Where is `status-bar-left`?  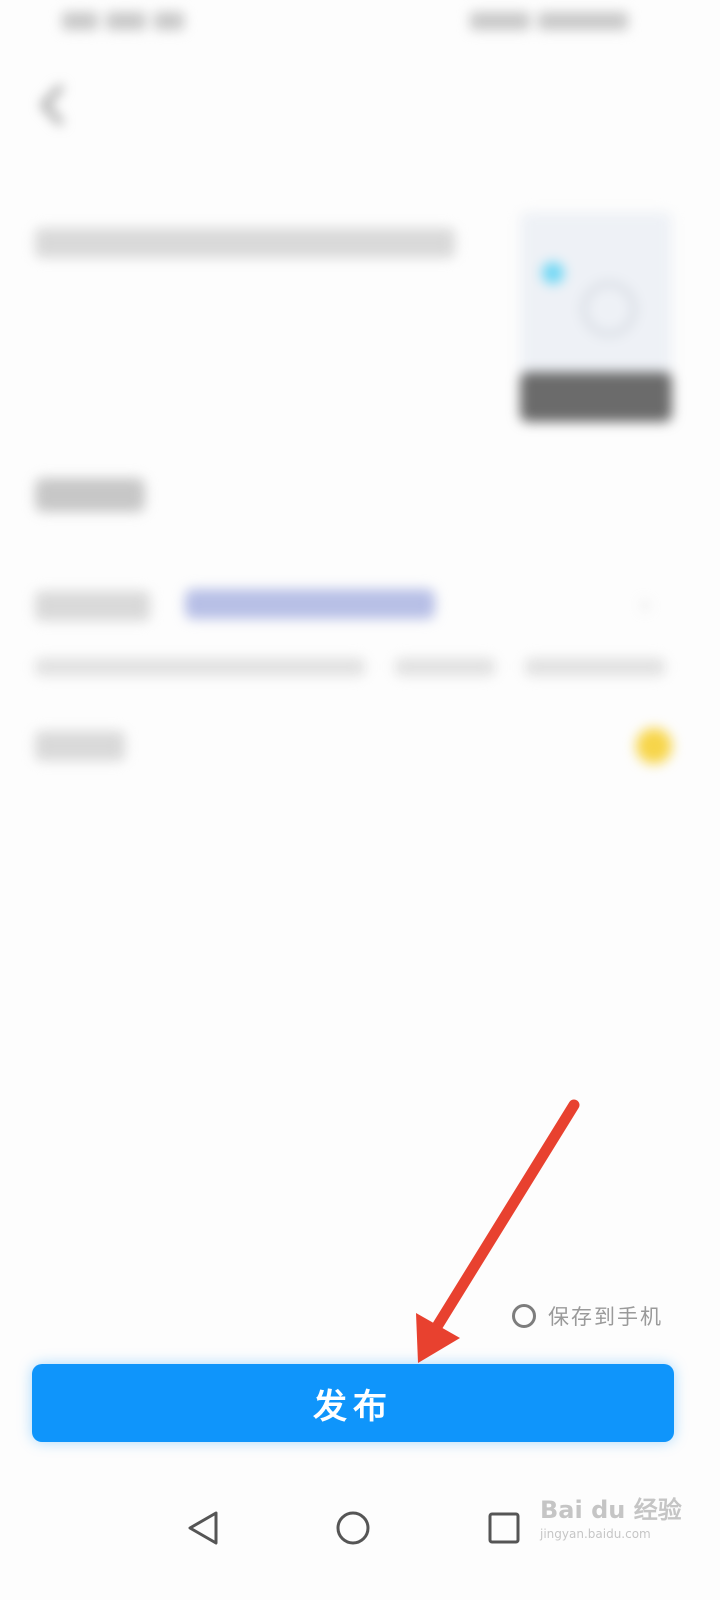
status-bar-left is located at coordinates (127, 25).